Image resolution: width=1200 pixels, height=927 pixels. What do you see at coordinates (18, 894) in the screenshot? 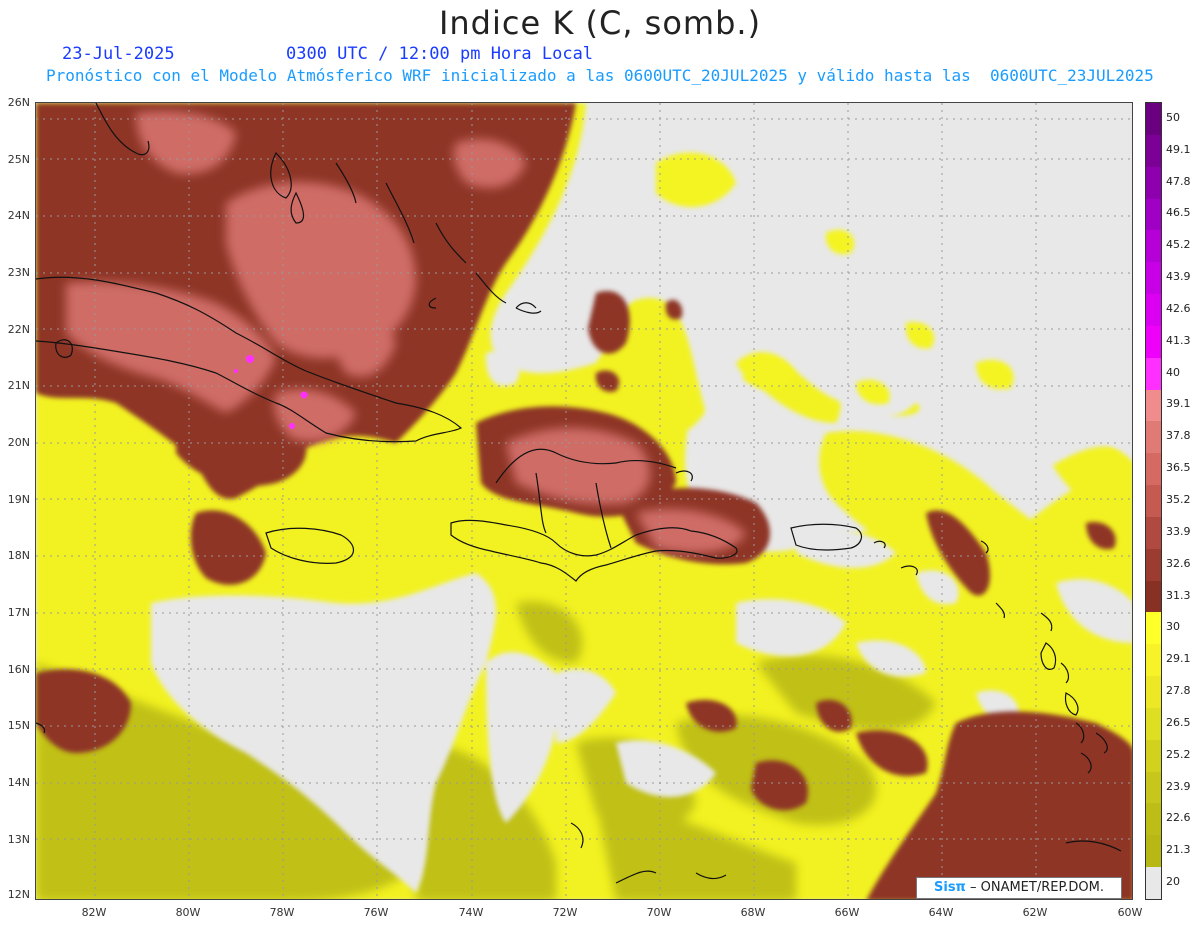
I see `lat-label-12n: 12N` at bounding box center [18, 894].